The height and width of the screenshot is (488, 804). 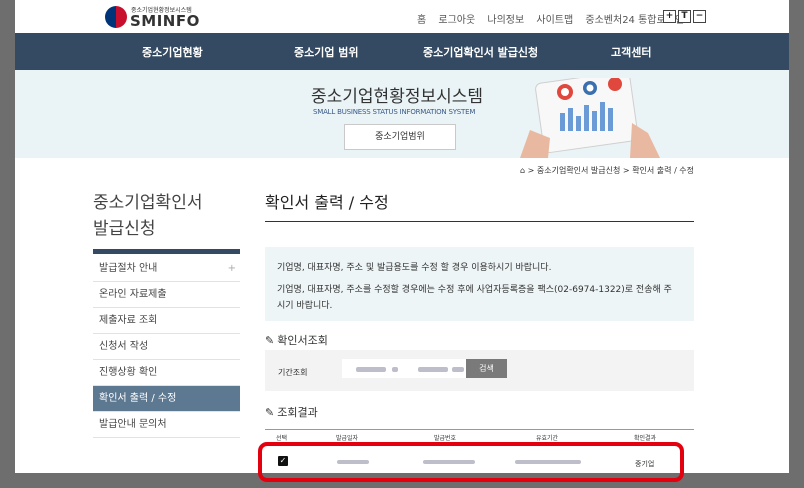 What do you see at coordinates (699, 16) in the screenshot?
I see `font-decrease-button: −` at bounding box center [699, 16].